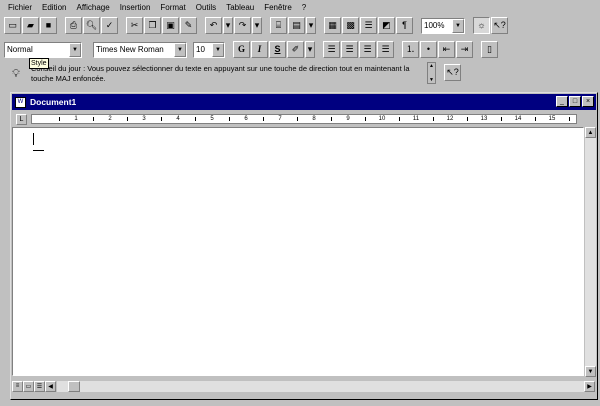 This screenshot has width=600, height=406. Describe the element at coordinates (50, 386) in the screenshot. I see `scroll-left-button: ◀` at that location.